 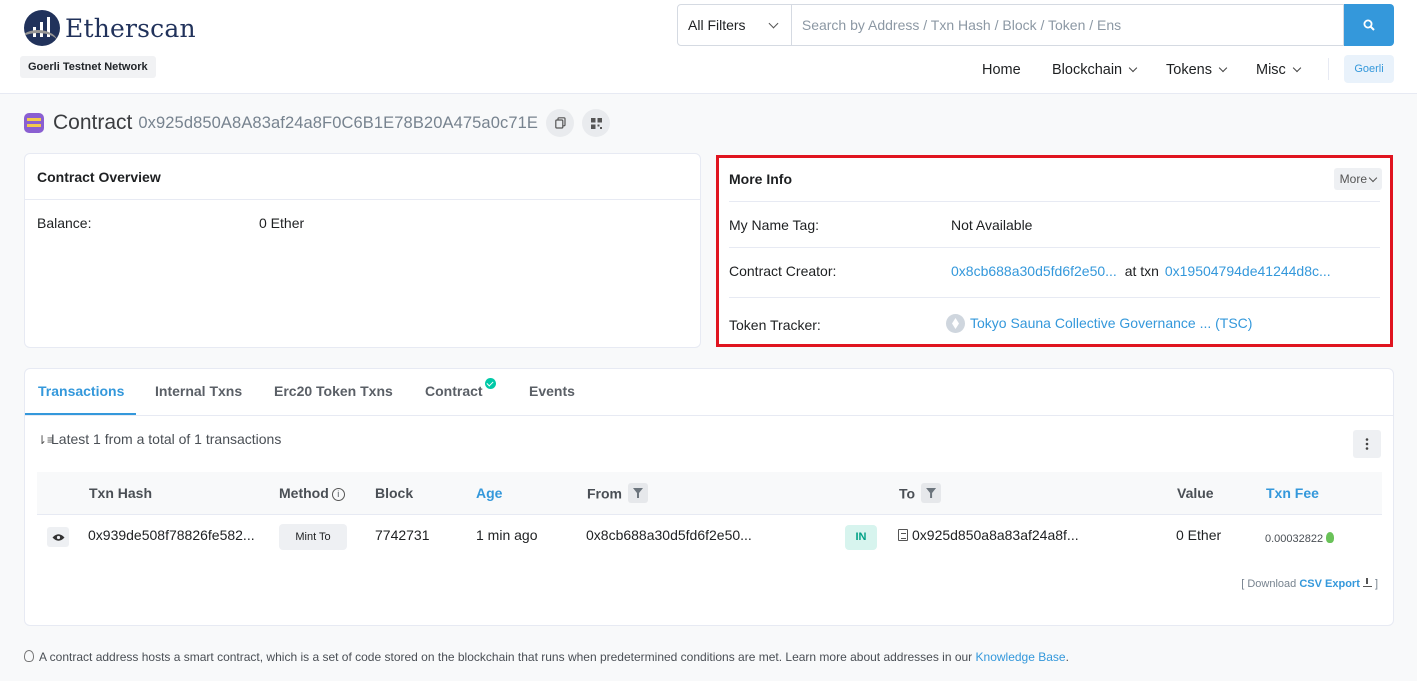 I want to click on download-icon, so click(x=1367, y=582).